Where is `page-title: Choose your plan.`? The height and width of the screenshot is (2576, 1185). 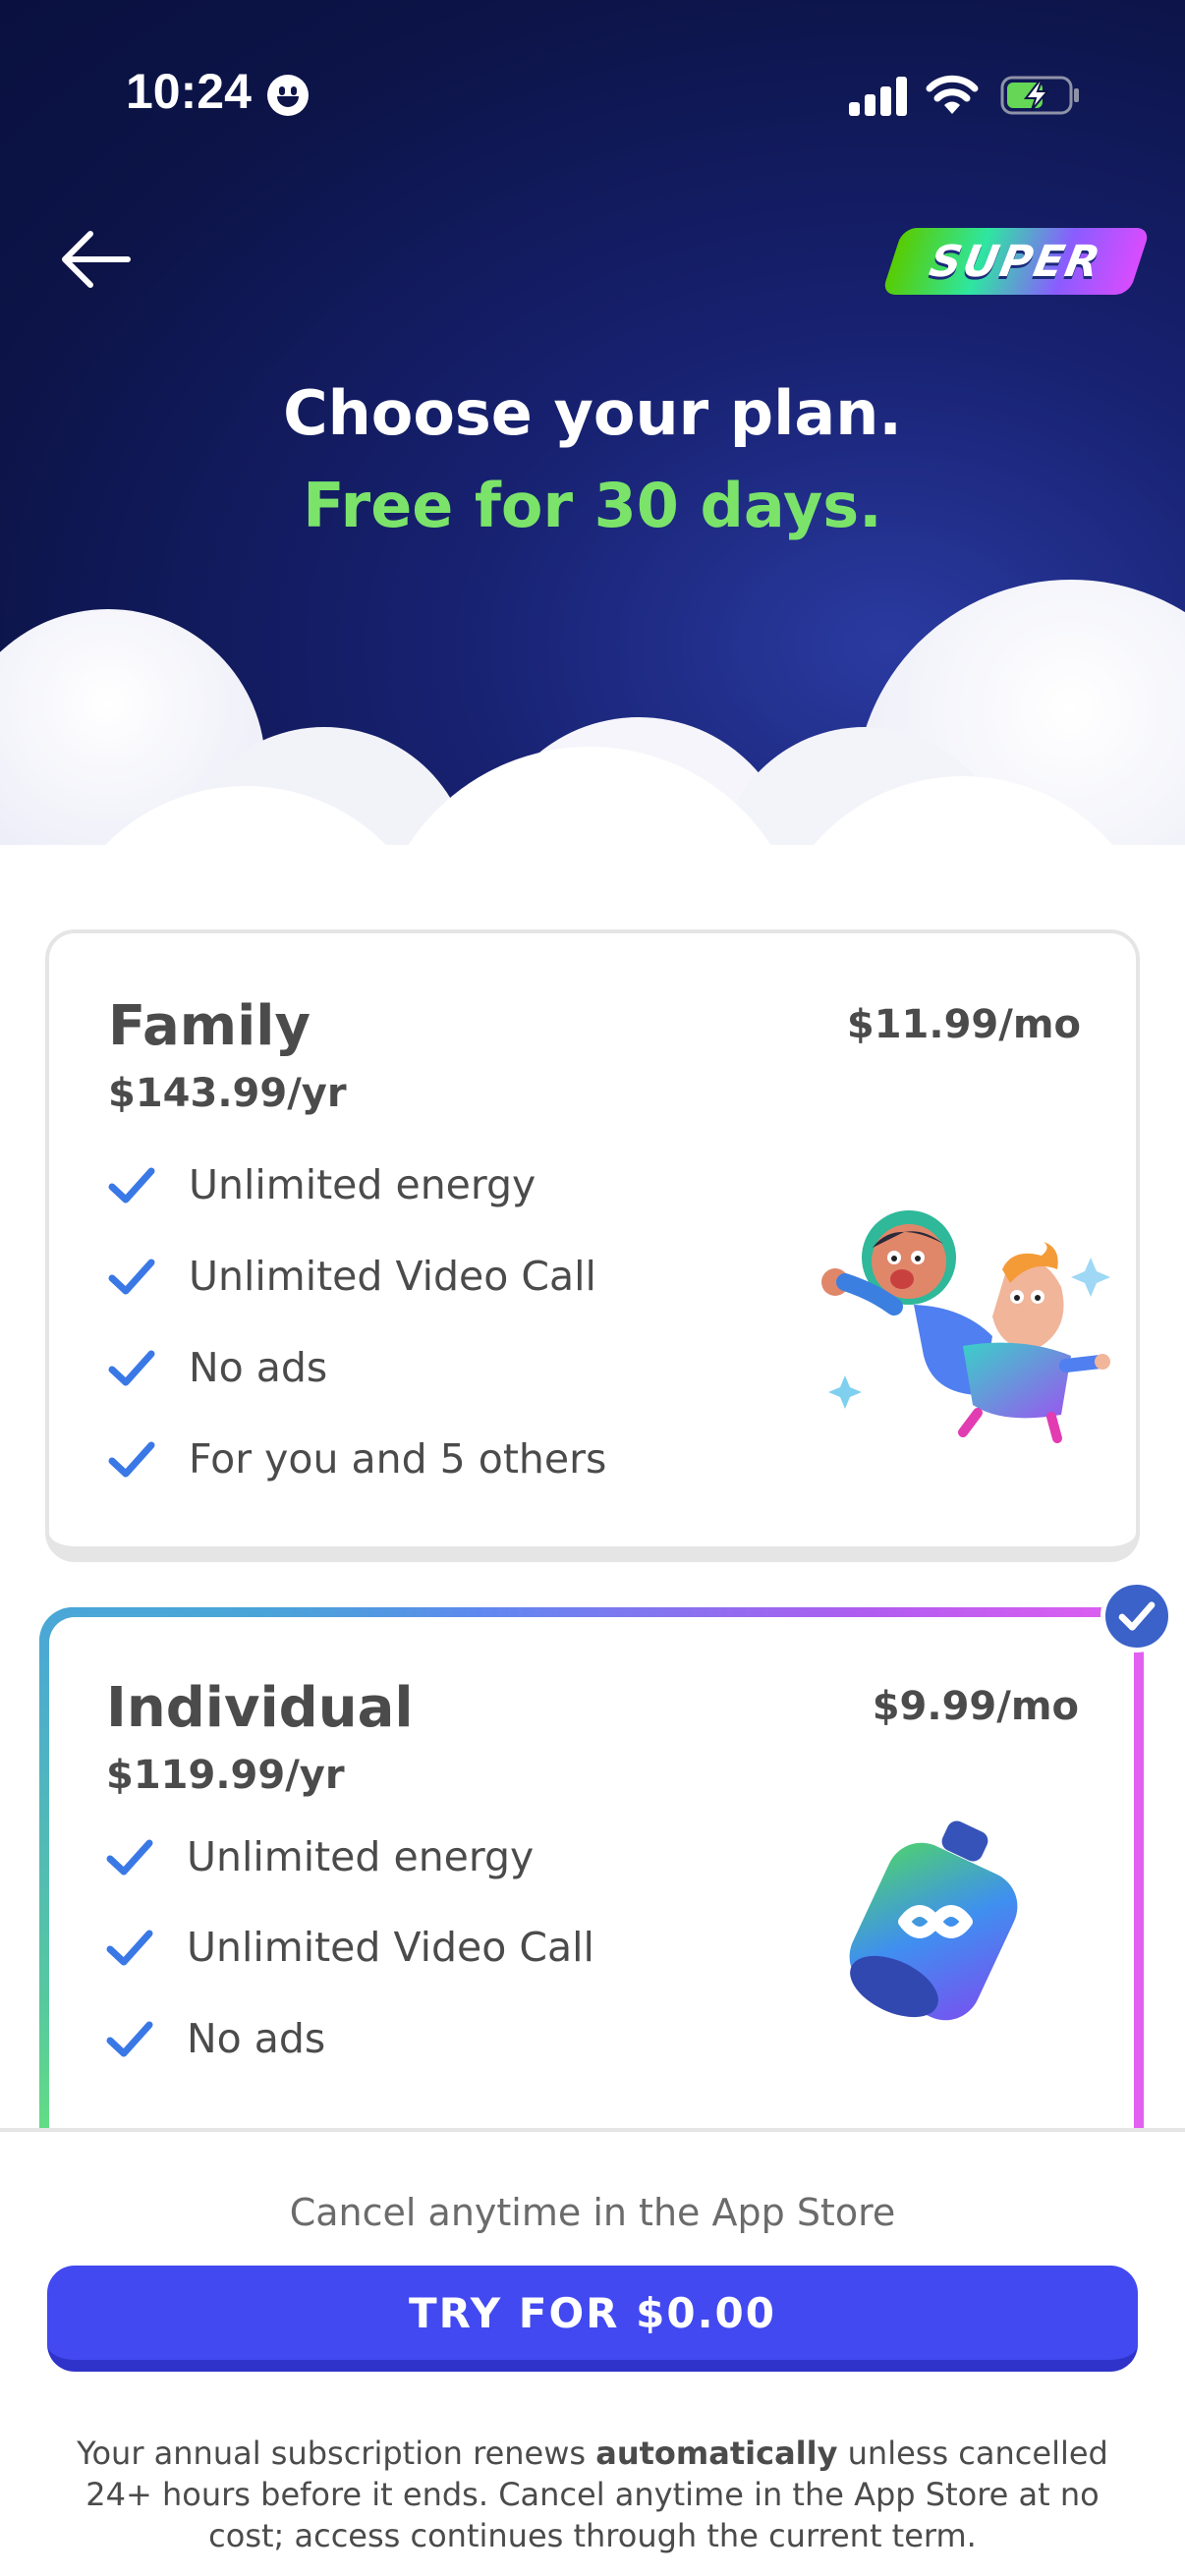 page-title: Choose your plan. is located at coordinates (592, 413).